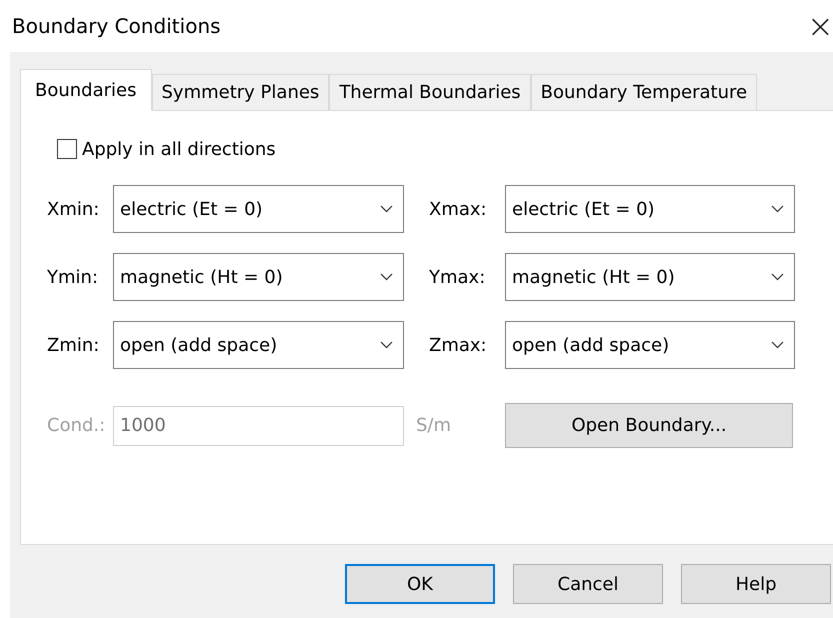 The height and width of the screenshot is (618, 833). Describe the element at coordinates (73, 209) in the screenshot. I see `field-label: Xmin:` at that location.